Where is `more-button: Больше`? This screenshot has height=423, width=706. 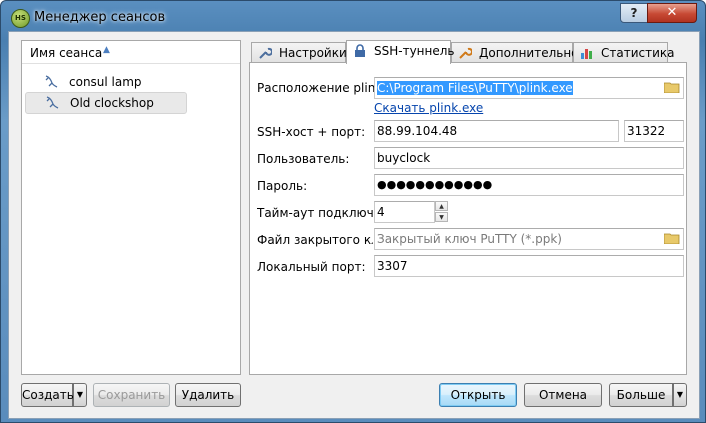
more-button: Больше is located at coordinates (641, 395).